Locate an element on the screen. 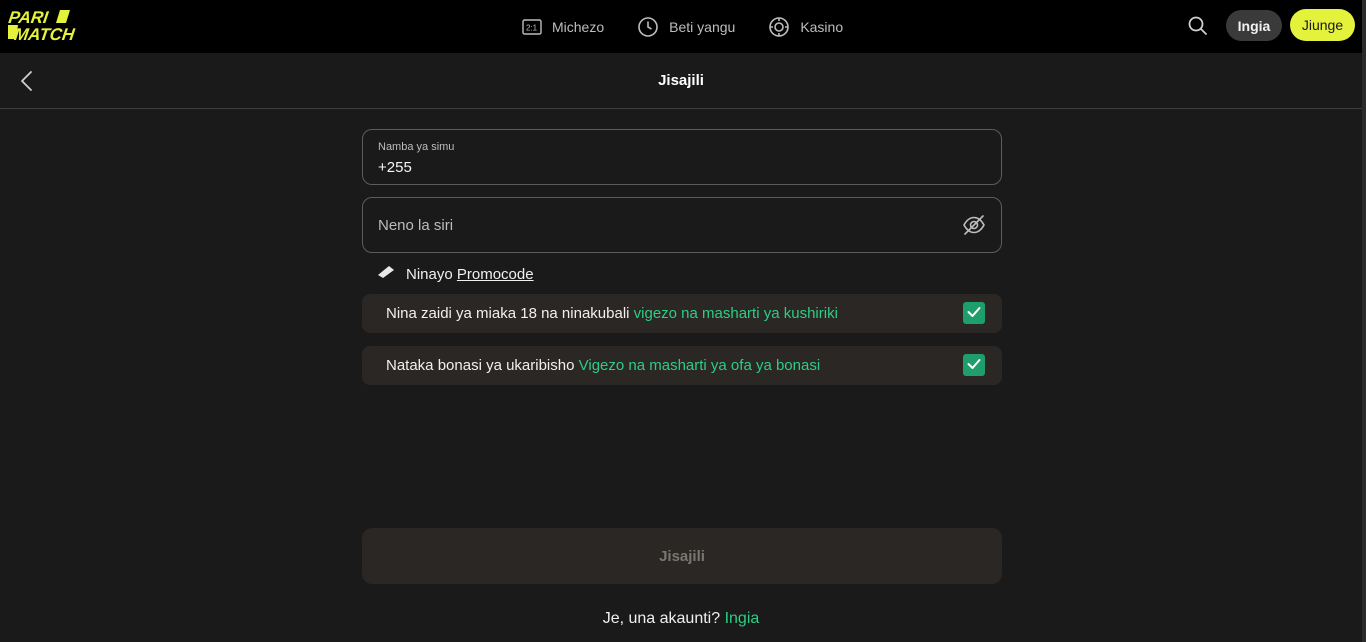  promocode-toggle: Ninayo Promocode is located at coordinates (455, 274).